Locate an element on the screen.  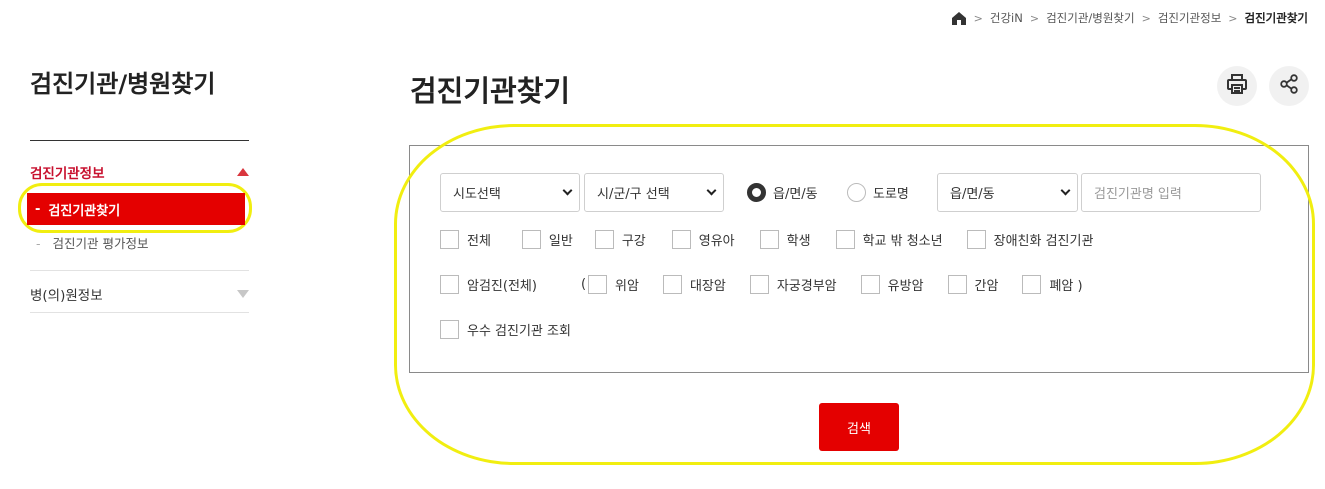
print-button is located at coordinates (1237, 86).